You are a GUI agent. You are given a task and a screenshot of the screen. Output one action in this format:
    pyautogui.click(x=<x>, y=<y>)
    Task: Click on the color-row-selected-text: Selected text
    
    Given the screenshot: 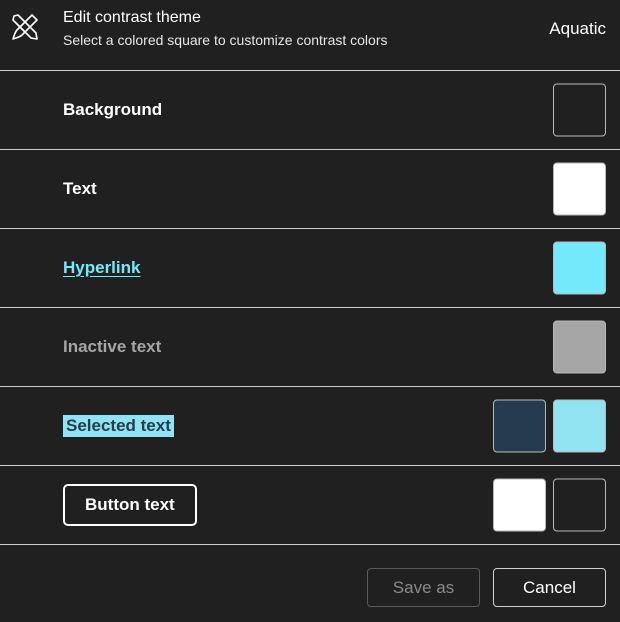 What is the action you would take?
    pyautogui.click(x=310, y=426)
    